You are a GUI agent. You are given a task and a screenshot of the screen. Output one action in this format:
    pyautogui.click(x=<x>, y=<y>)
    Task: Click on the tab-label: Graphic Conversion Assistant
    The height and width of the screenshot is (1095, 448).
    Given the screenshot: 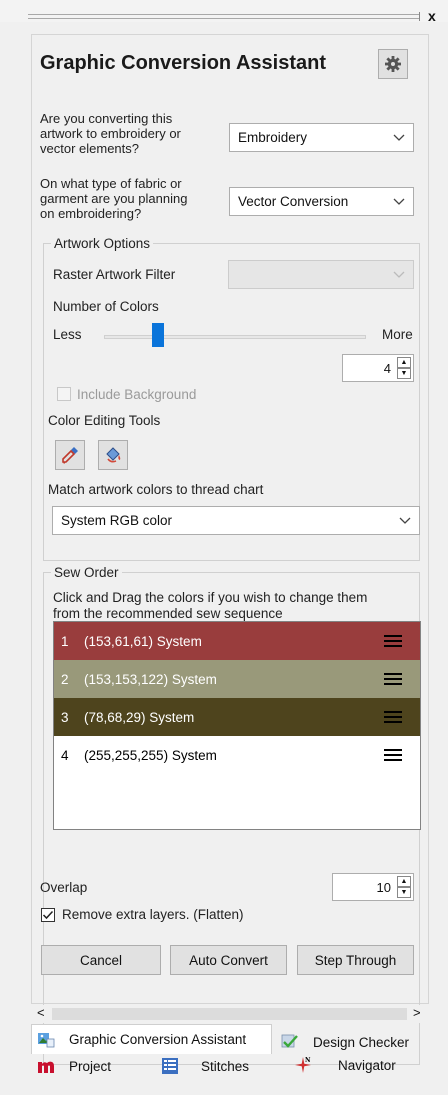 What is the action you would take?
    pyautogui.click(x=158, y=1039)
    